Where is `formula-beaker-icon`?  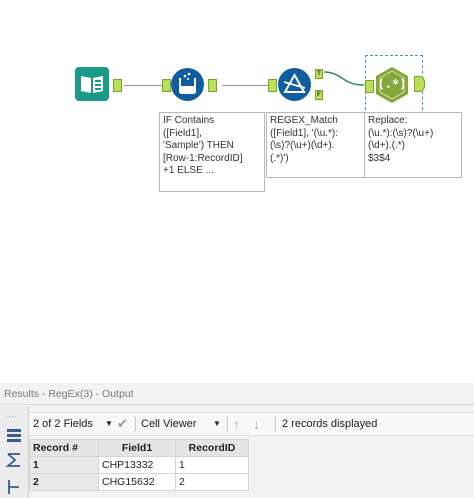 formula-beaker-icon is located at coordinates (187, 83).